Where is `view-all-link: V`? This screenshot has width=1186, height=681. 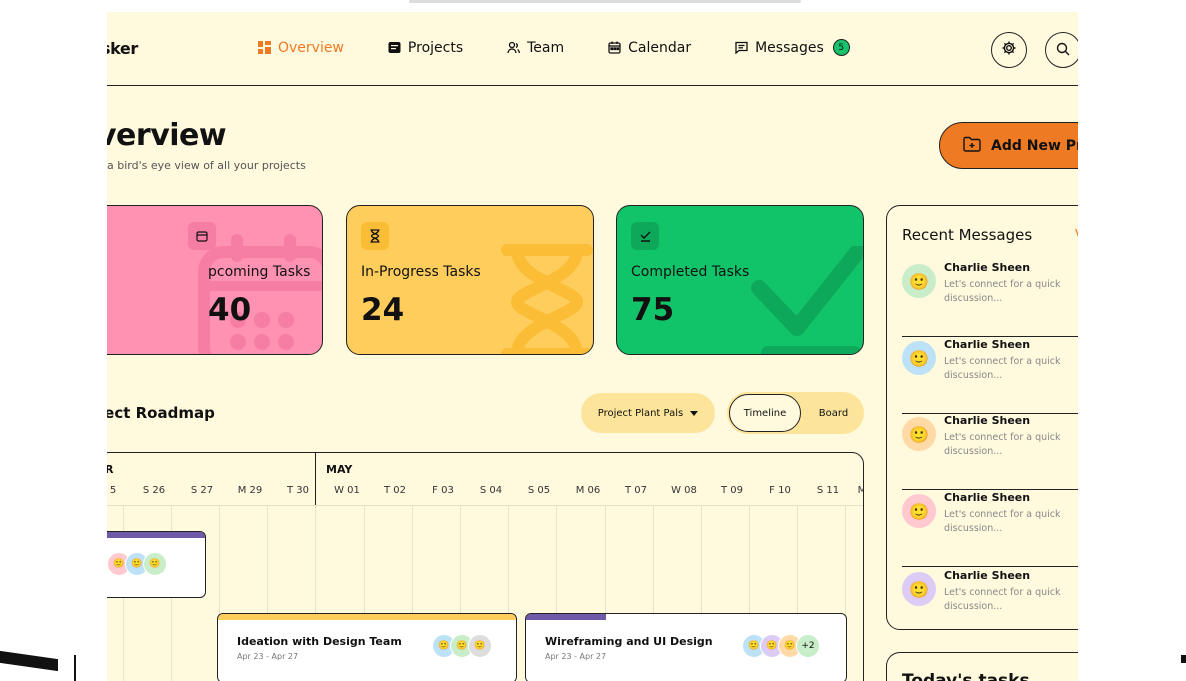 view-all-link: V is located at coordinates (1076, 235).